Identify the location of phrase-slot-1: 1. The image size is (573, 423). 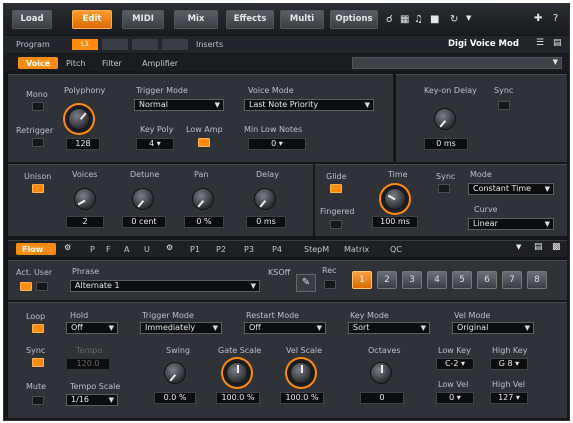
(362, 280).